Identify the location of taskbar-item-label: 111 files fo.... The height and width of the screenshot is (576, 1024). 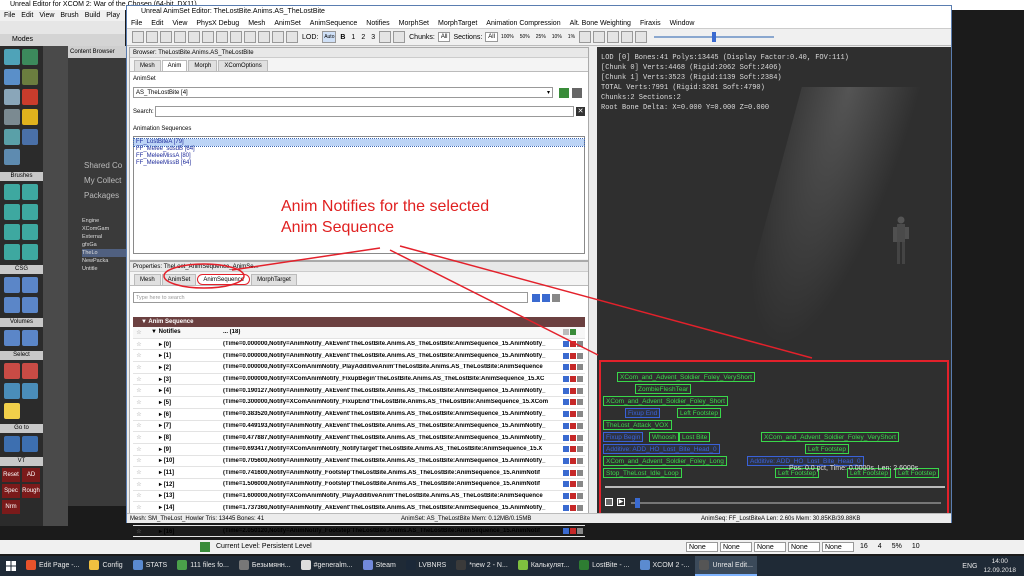
(209, 565).